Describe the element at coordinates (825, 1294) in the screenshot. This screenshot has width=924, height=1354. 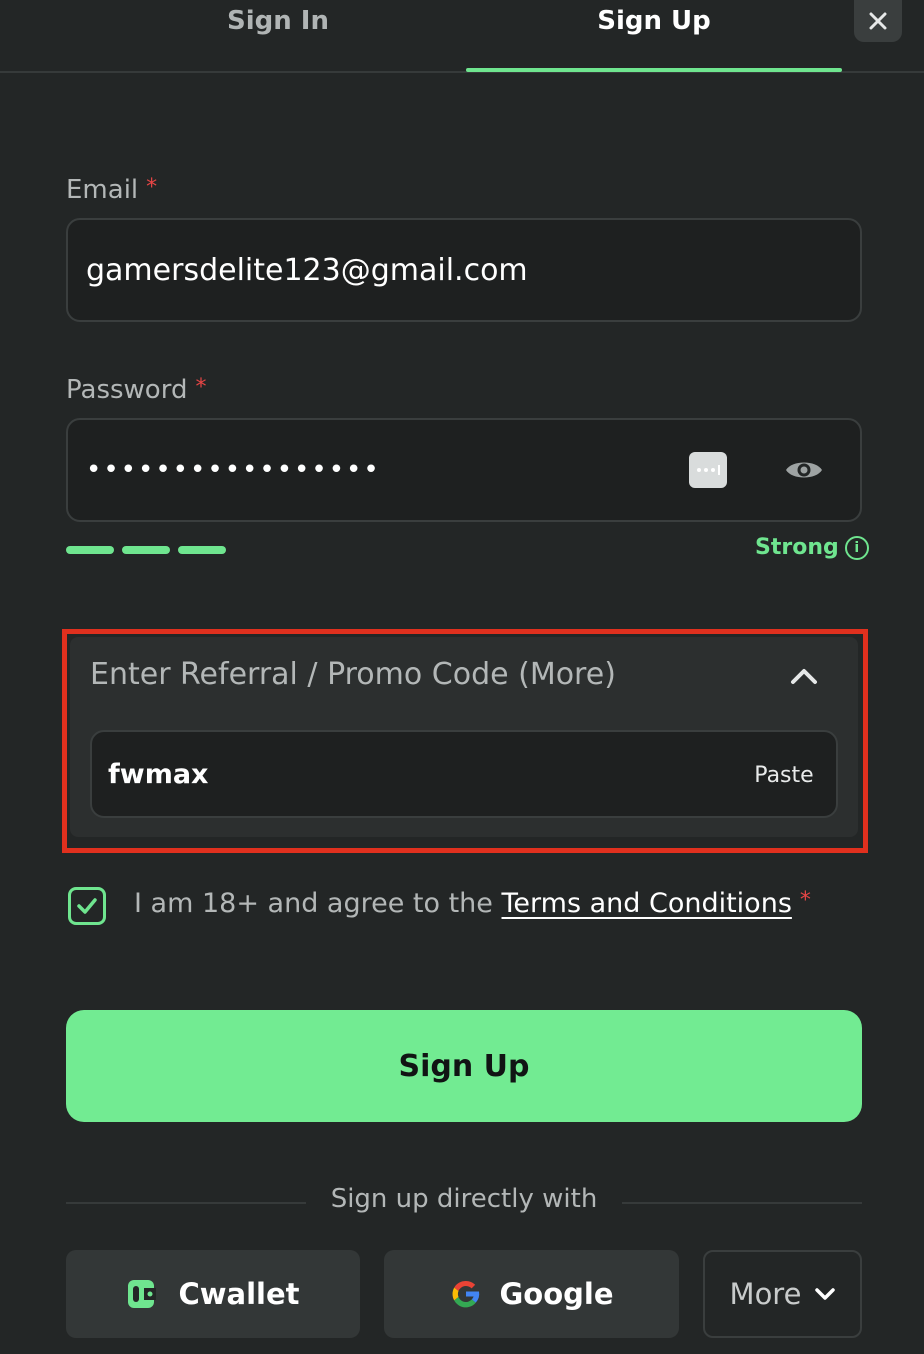
I see `chevron-down-icon` at that location.